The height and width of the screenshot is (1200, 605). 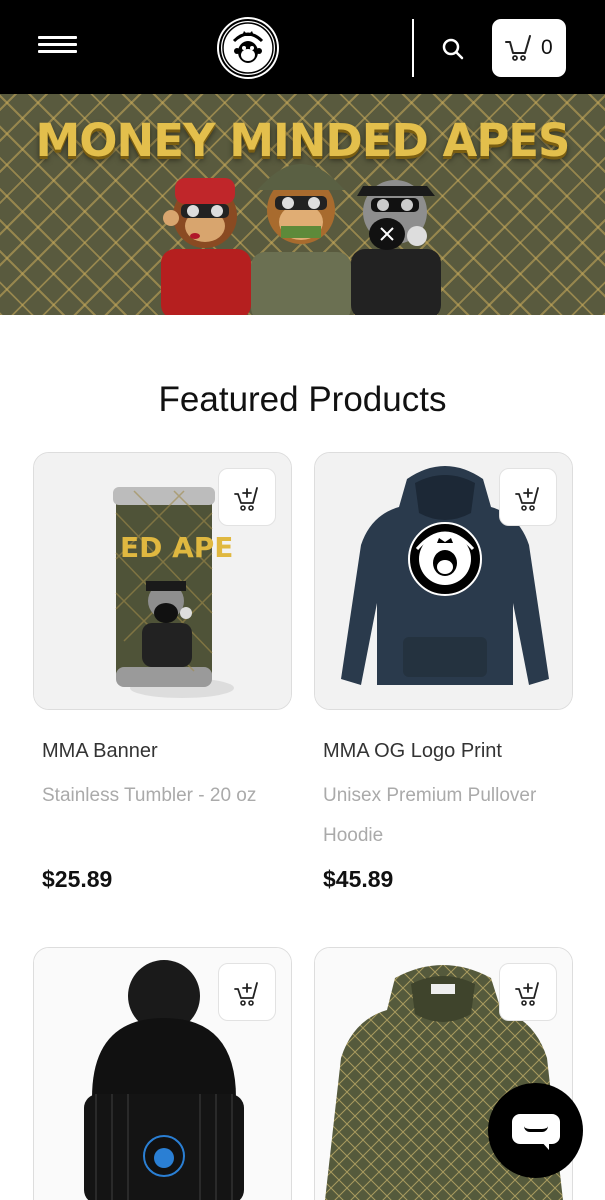 I want to click on search-icon, so click(x=453, y=49).